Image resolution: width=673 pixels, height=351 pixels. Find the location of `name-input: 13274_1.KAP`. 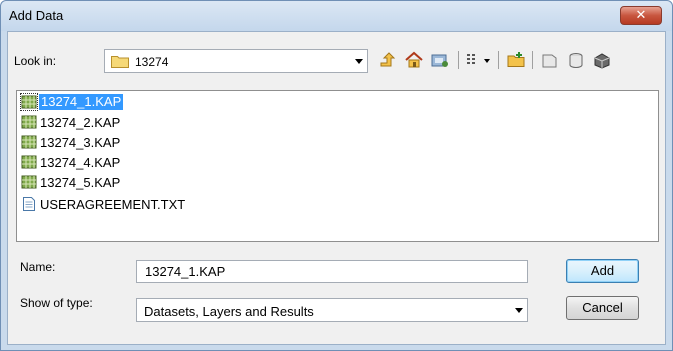

name-input: 13274_1.KAP is located at coordinates (332, 271).